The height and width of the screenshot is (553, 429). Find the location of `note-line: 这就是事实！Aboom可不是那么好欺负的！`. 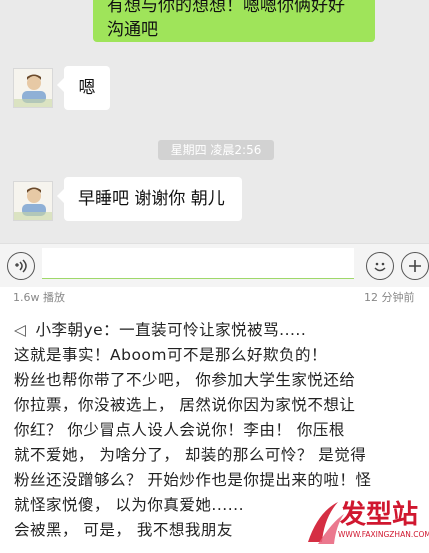

note-line: 这就是事实！Aboom可不是那么好欺负的！ is located at coordinates (171, 355).